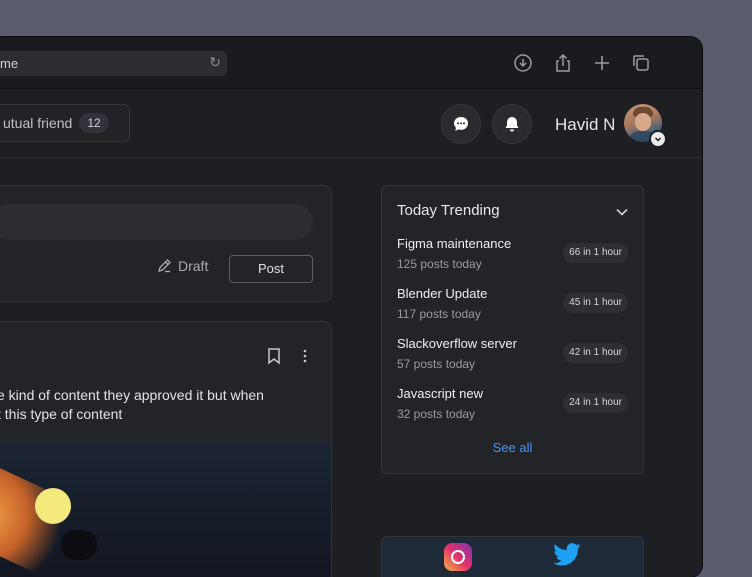  I want to click on trending-item-count: 117 posts today, so click(439, 314).